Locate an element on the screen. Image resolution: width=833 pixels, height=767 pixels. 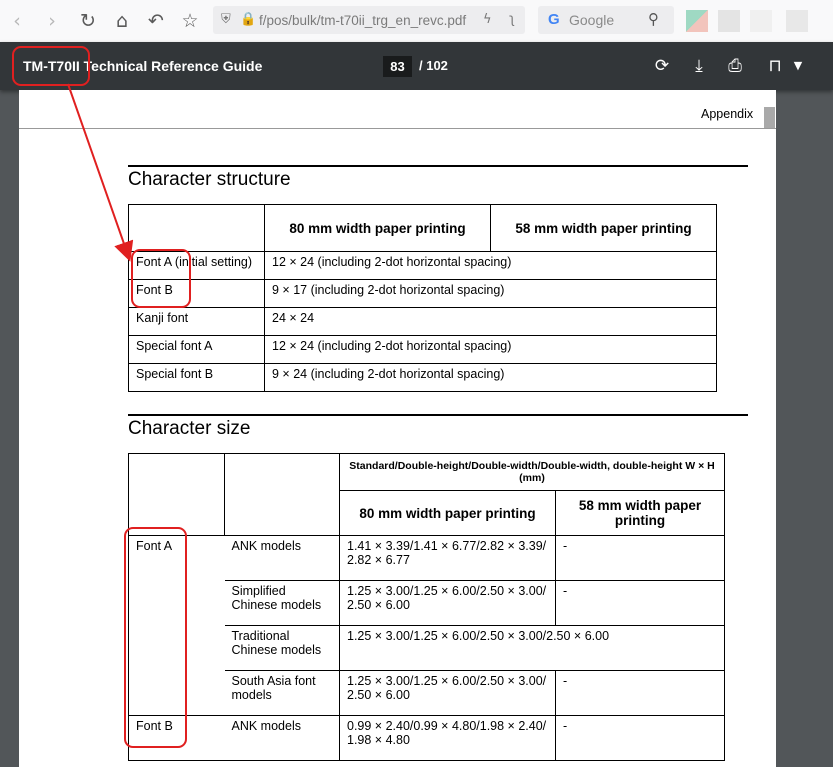
annotation-arrow is located at coordinates (100, 172).